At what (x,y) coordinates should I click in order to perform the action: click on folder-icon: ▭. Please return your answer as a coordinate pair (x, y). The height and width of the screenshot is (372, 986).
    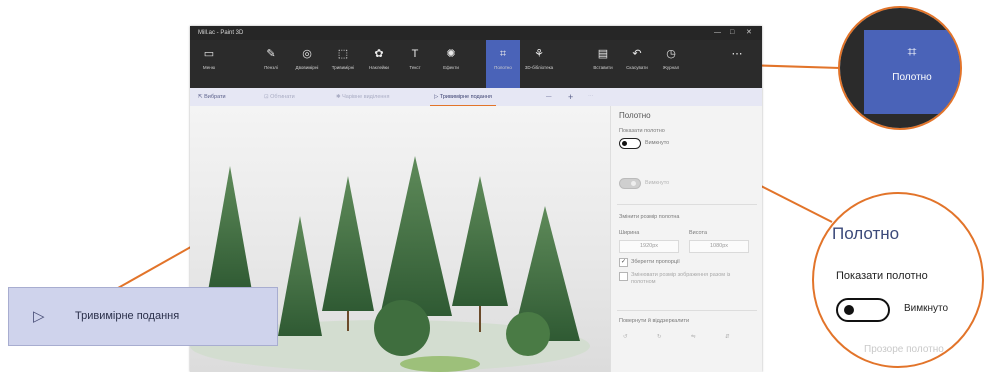
    Looking at the image, I should click on (209, 54).